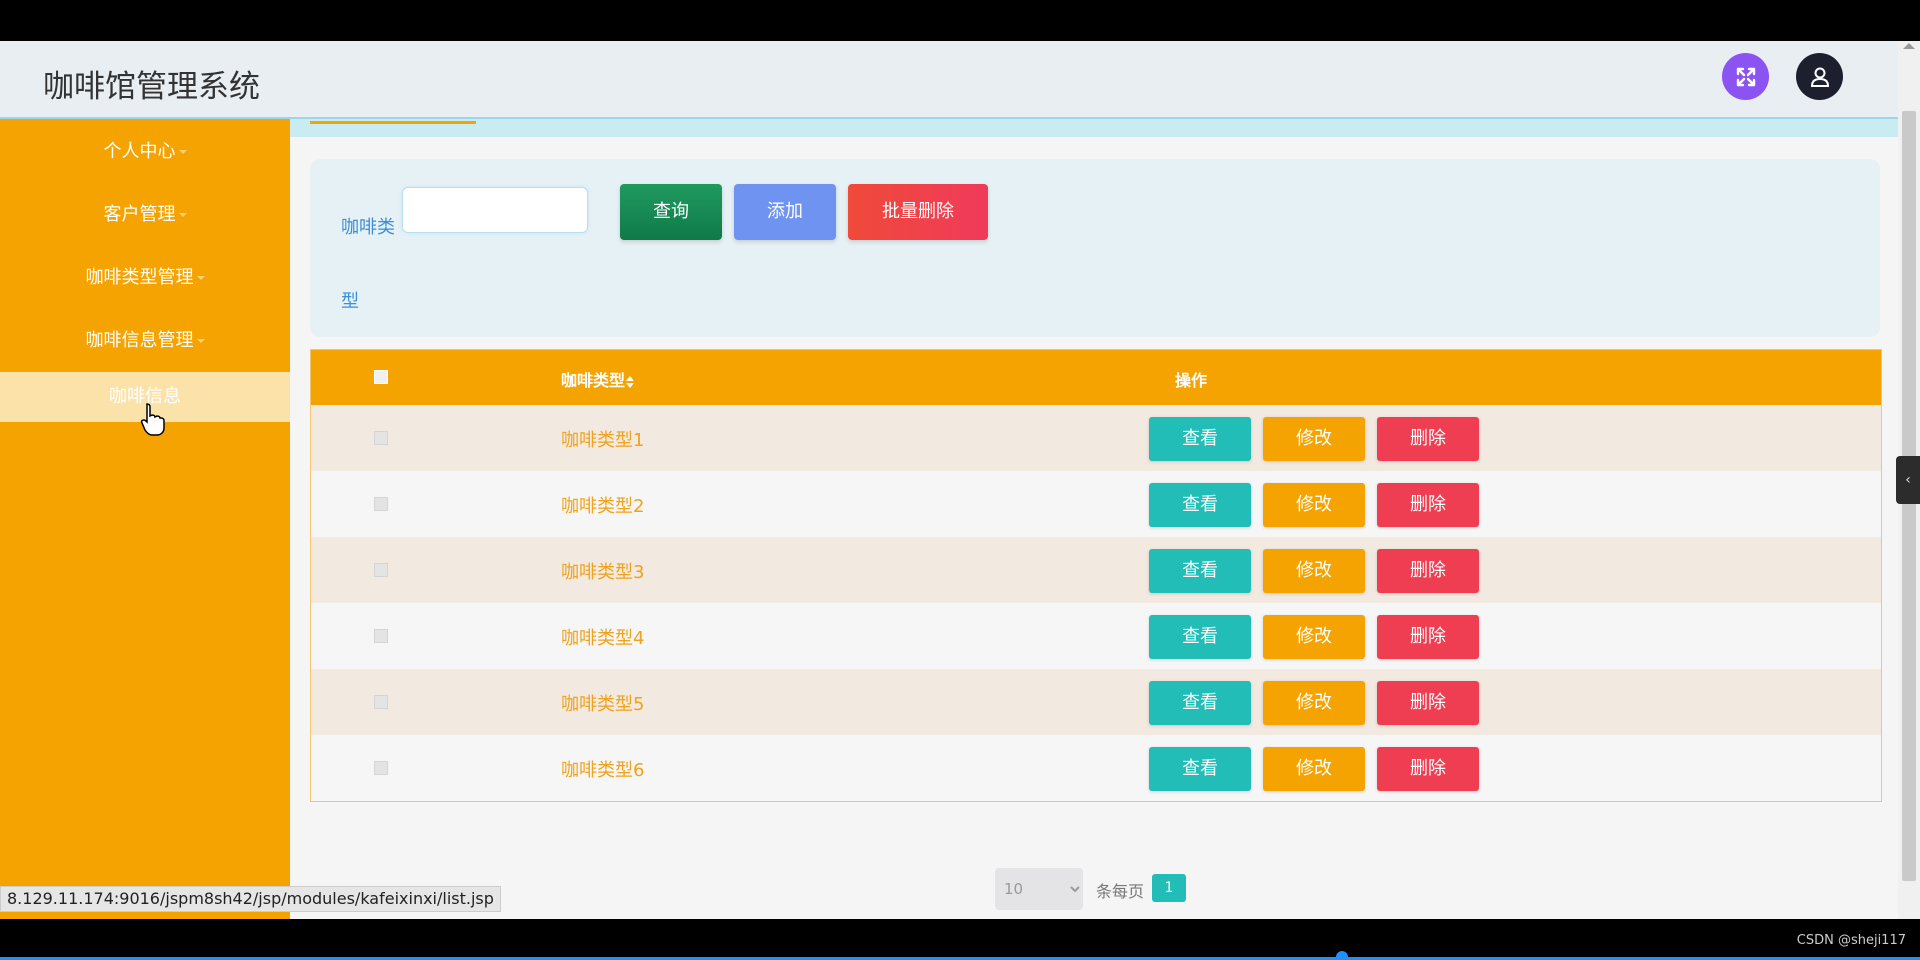 Image resolution: width=1920 pixels, height=960 pixels. Describe the element at coordinates (393, 122) in the screenshot. I see `active-tab-indicator` at that location.